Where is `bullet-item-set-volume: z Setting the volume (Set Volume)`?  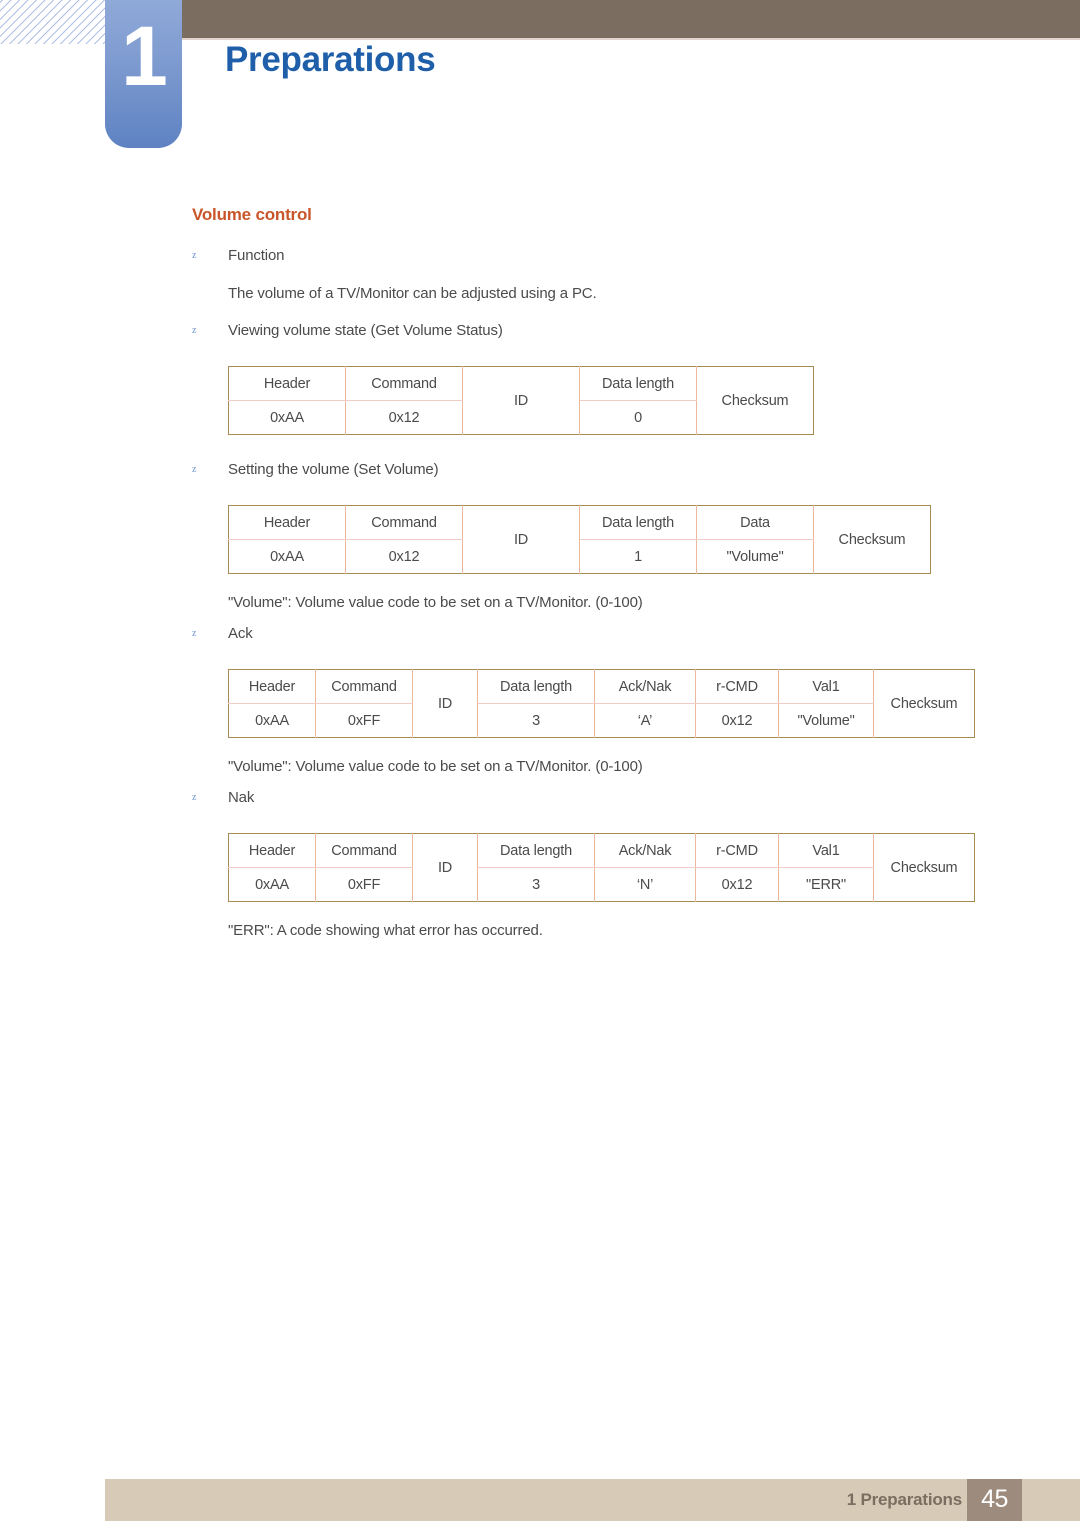
bullet-item-set-volume: z Setting the volume (Set Volume) is located at coordinates (636, 471).